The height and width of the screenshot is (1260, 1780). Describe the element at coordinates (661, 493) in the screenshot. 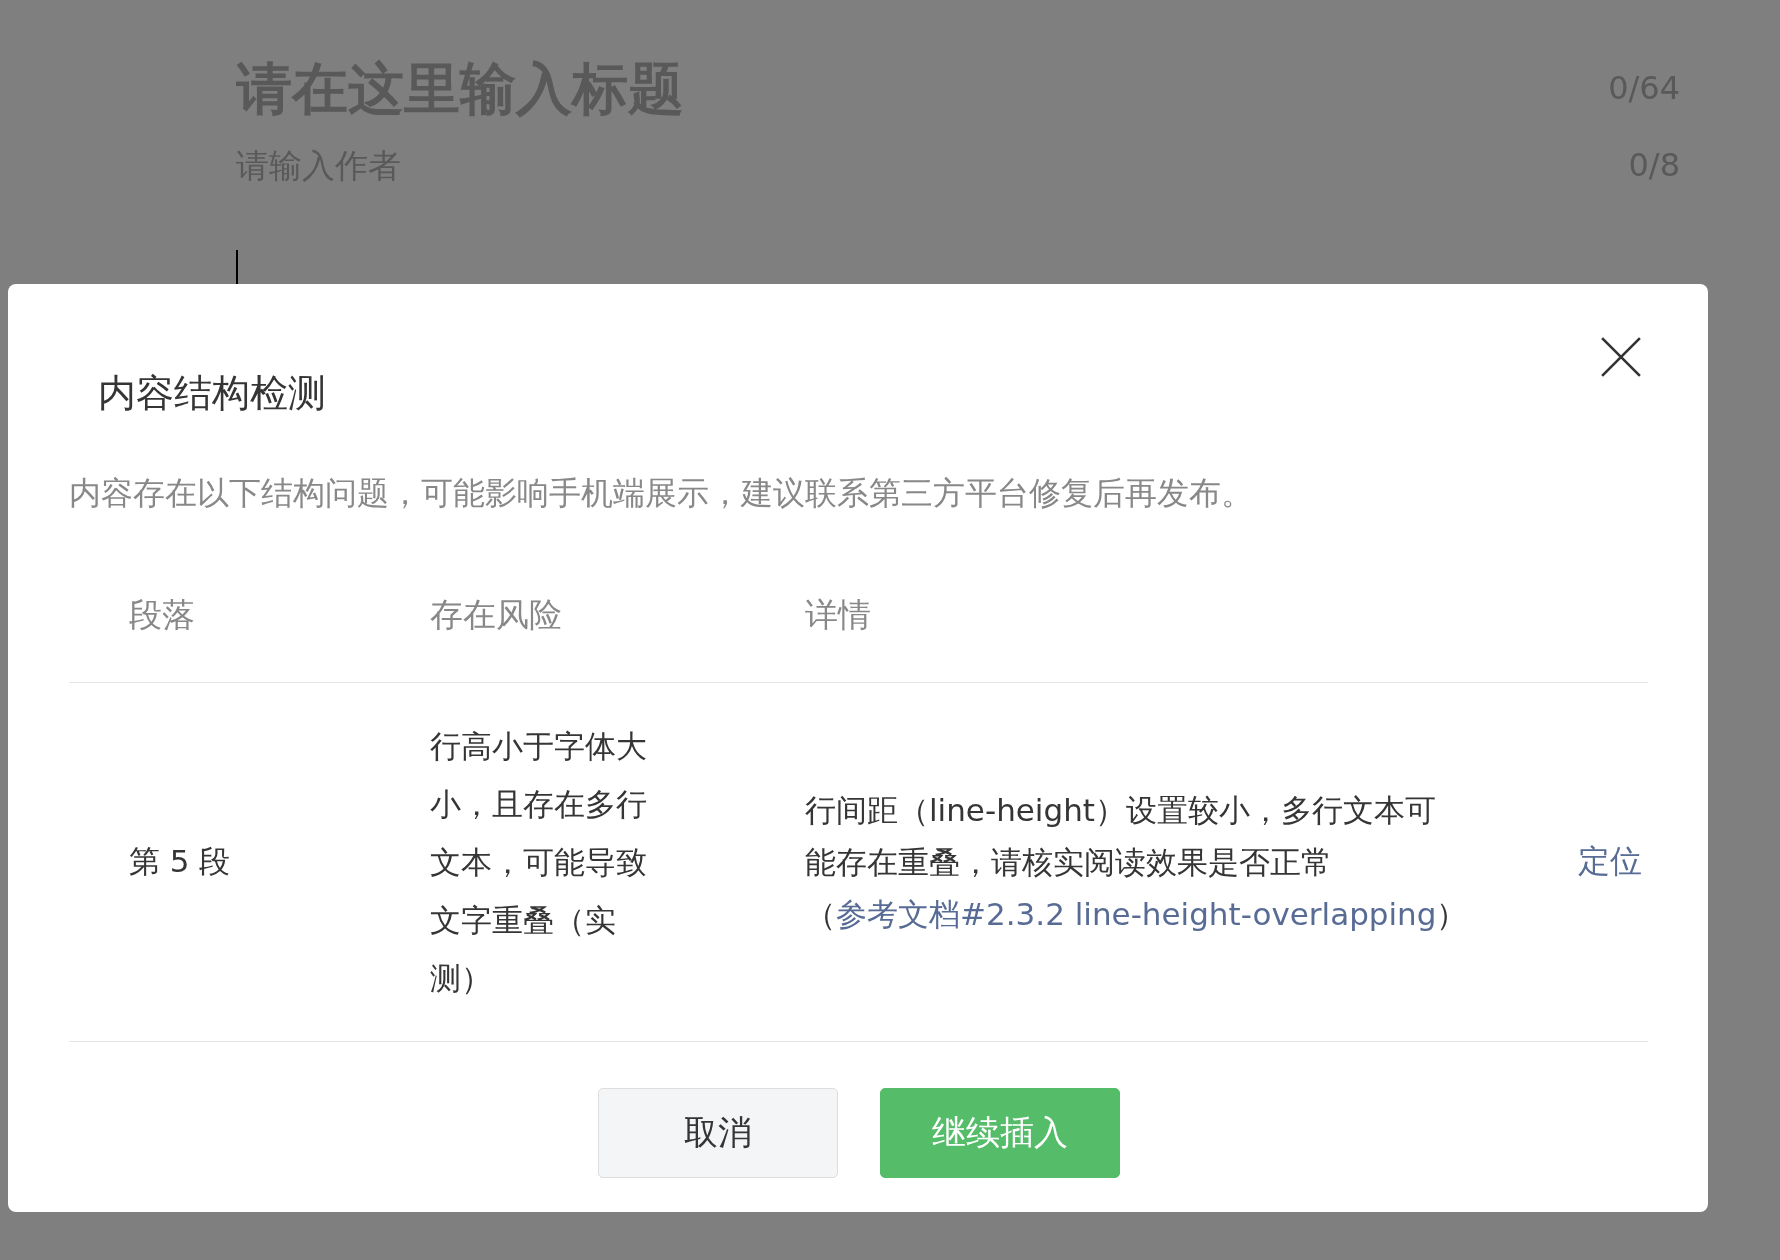

I see `dialog-description: 内容存在以下结构问题，可能影响手机端展示，建议联系第三方平台修复后再发布。` at that location.